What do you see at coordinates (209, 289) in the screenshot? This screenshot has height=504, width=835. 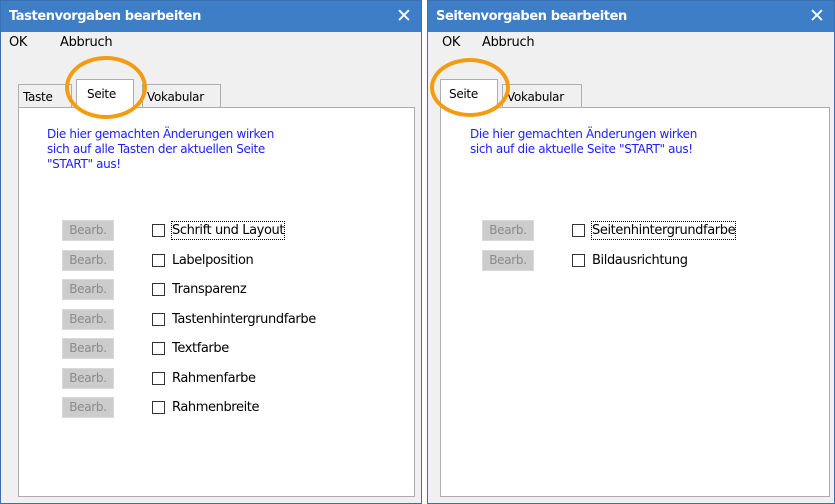 I see `option-label: Transparenz` at bounding box center [209, 289].